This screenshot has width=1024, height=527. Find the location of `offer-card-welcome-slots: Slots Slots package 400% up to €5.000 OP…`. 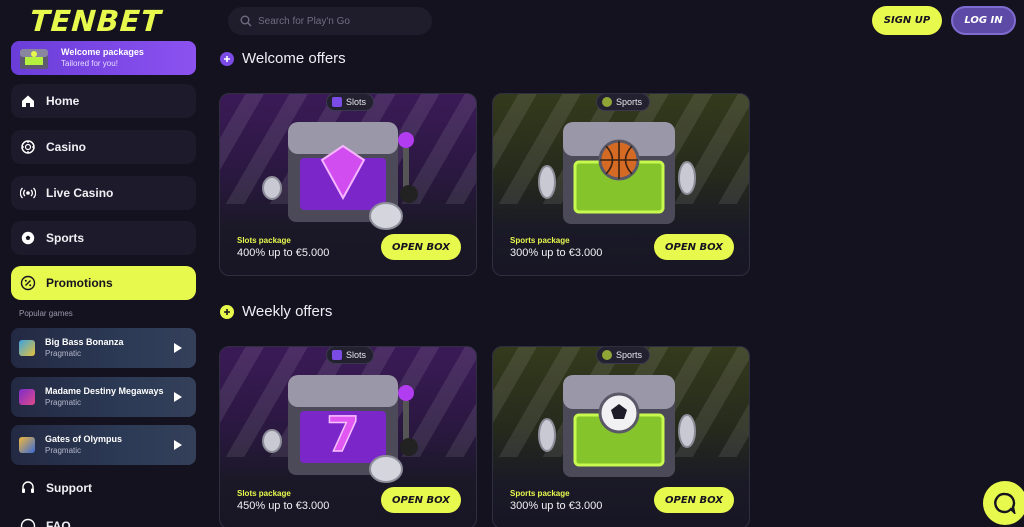

offer-card-welcome-slots: Slots Slots package 400% up to €5.000 OP… is located at coordinates (348, 184).